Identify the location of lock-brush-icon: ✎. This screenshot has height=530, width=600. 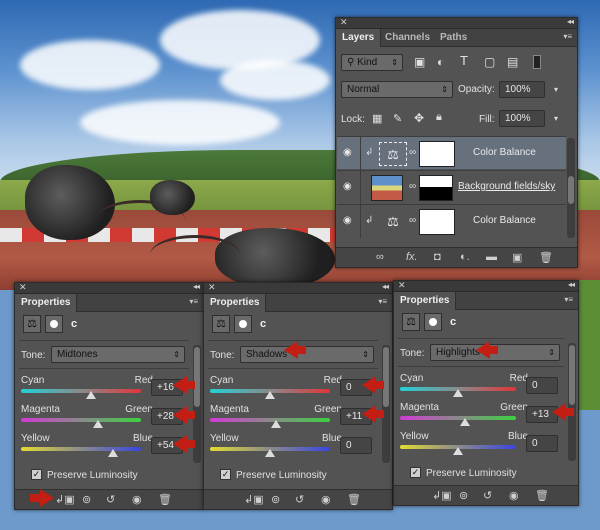
(397, 118).